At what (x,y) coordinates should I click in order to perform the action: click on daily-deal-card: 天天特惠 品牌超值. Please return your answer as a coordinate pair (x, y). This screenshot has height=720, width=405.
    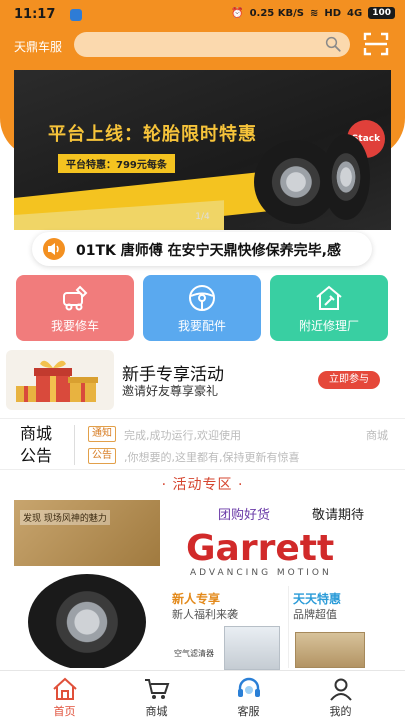
    Looking at the image, I should click on (343, 627).